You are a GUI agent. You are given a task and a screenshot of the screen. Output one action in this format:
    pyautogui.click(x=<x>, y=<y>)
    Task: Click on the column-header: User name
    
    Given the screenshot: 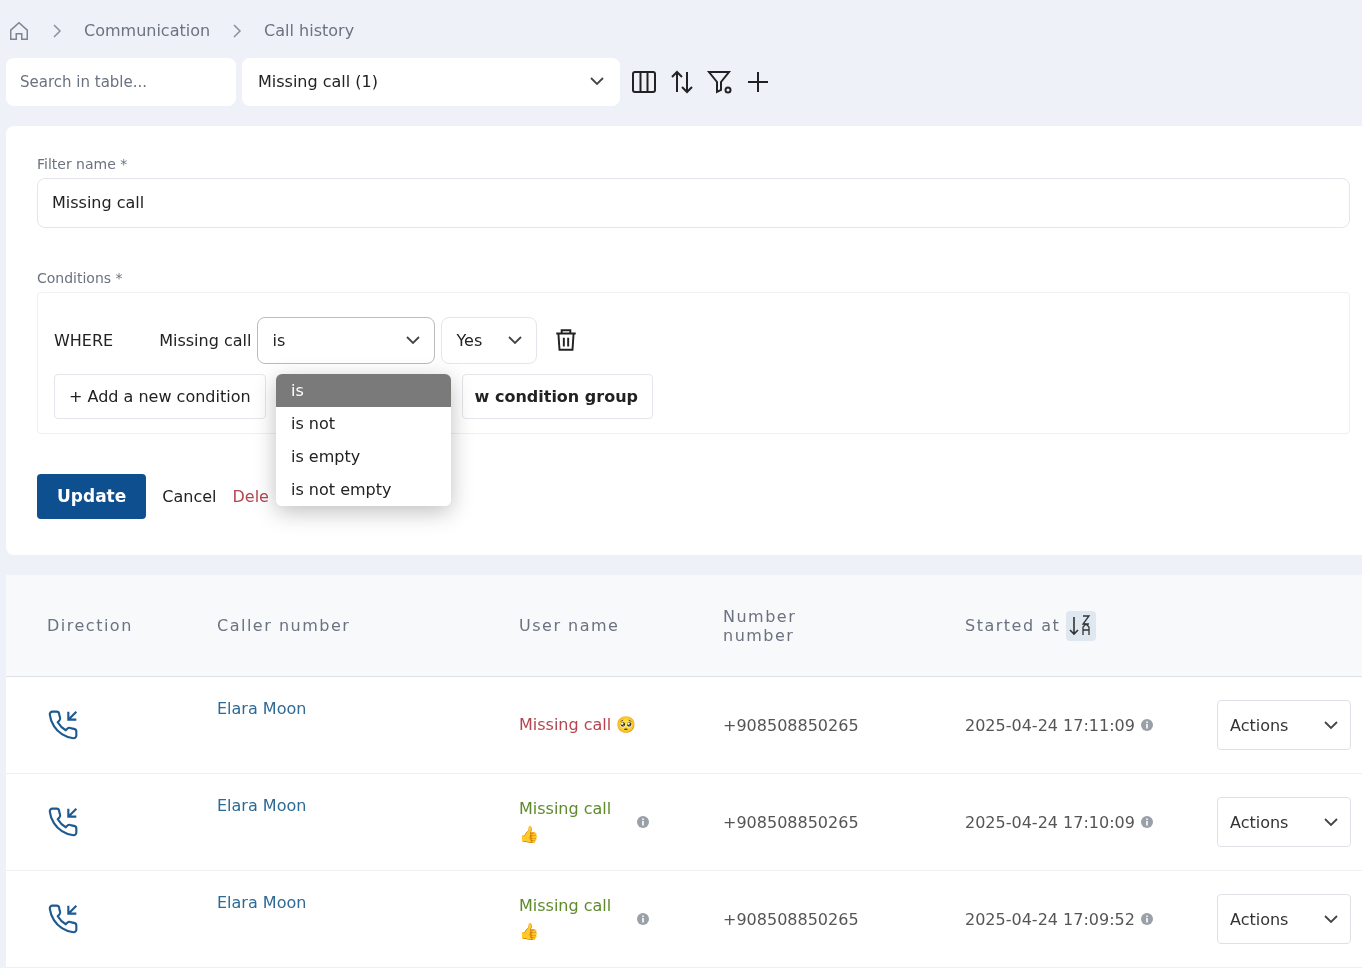 What is the action you would take?
    pyautogui.click(x=569, y=625)
    